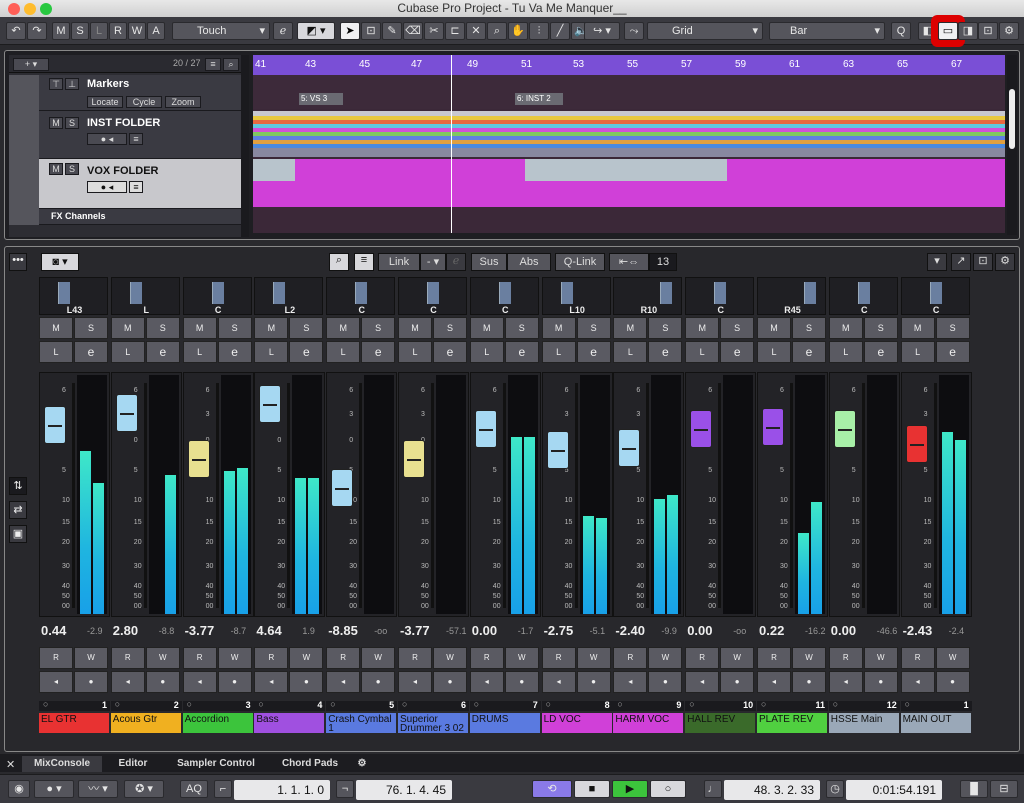 The image size is (1024, 803). I want to click on channel-name: HARM VOC, so click(648, 723).